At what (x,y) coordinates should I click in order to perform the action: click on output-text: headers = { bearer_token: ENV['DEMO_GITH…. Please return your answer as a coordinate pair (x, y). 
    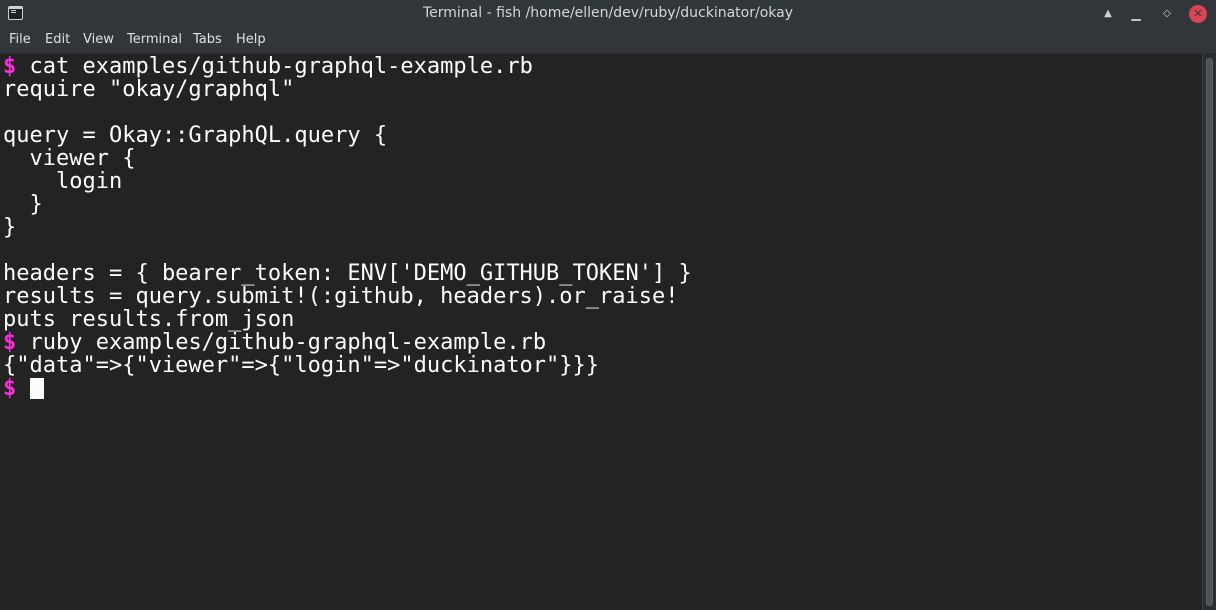
    Looking at the image, I should click on (347, 273).